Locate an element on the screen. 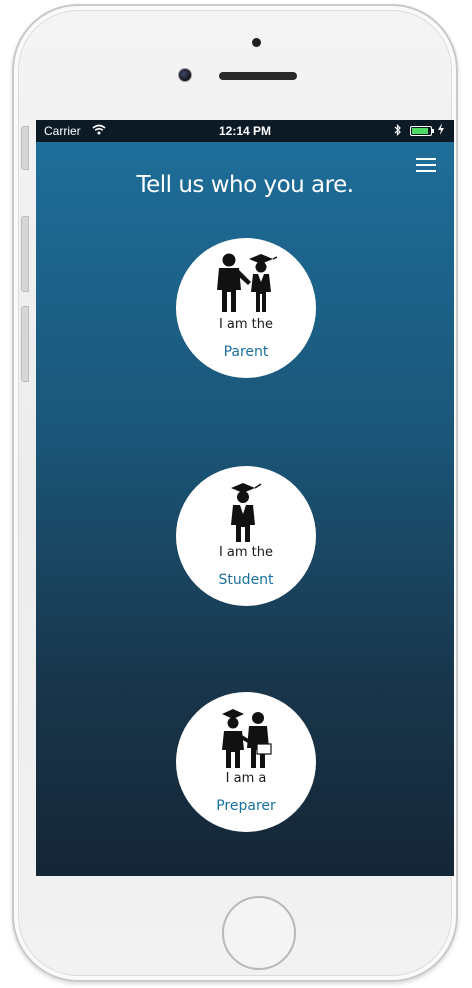  mute-switch is located at coordinates (25, 148).